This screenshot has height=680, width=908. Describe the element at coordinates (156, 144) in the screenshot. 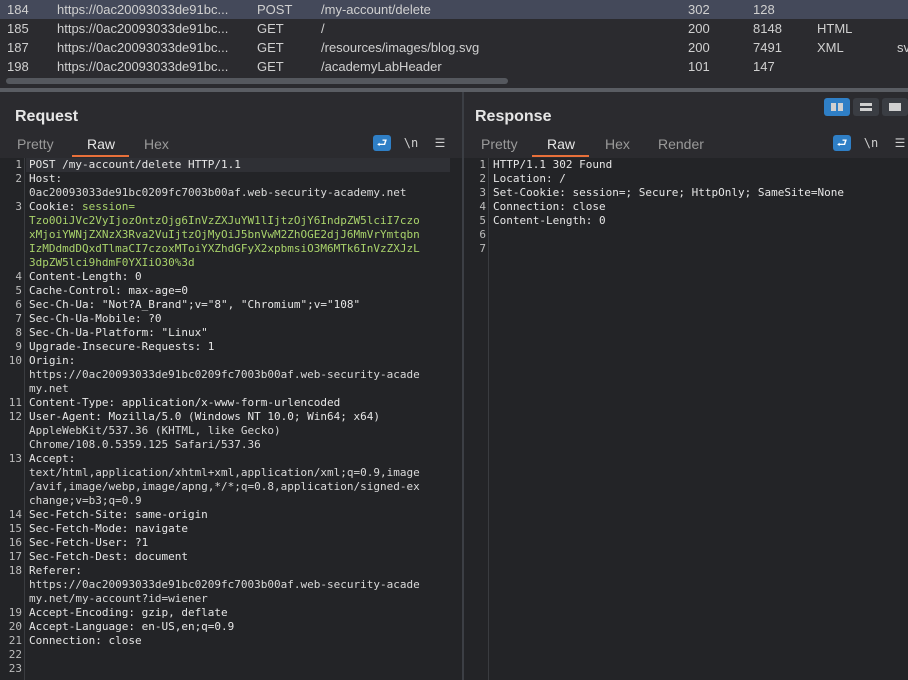

I see `request-tab-hex: Hex` at that location.